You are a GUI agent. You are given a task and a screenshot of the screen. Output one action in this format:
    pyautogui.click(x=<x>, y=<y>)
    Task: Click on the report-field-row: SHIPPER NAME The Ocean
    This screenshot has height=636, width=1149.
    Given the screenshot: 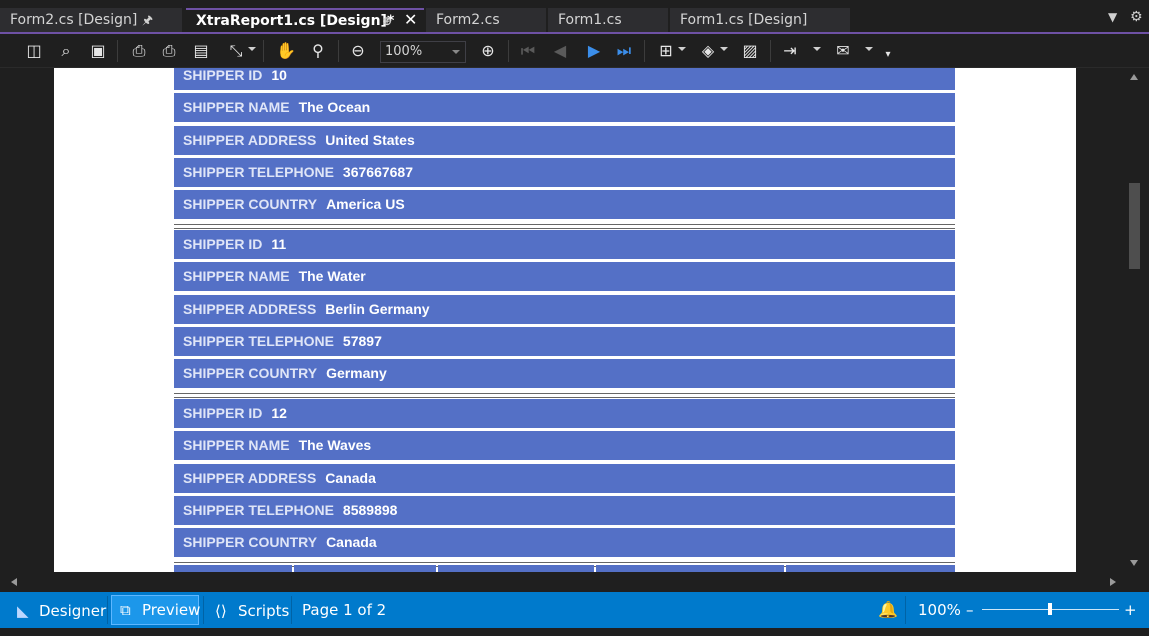 What is the action you would take?
    pyautogui.click(x=564, y=107)
    